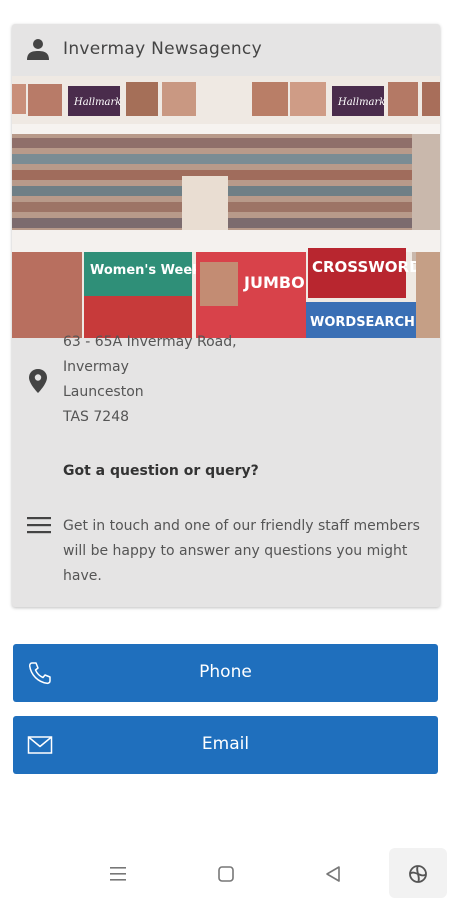 This screenshot has height=900, width=450. What do you see at coordinates (152, 270) in the screenshot?
I see `svg-text: Women's Weekly` at bounding box center [152, 270].